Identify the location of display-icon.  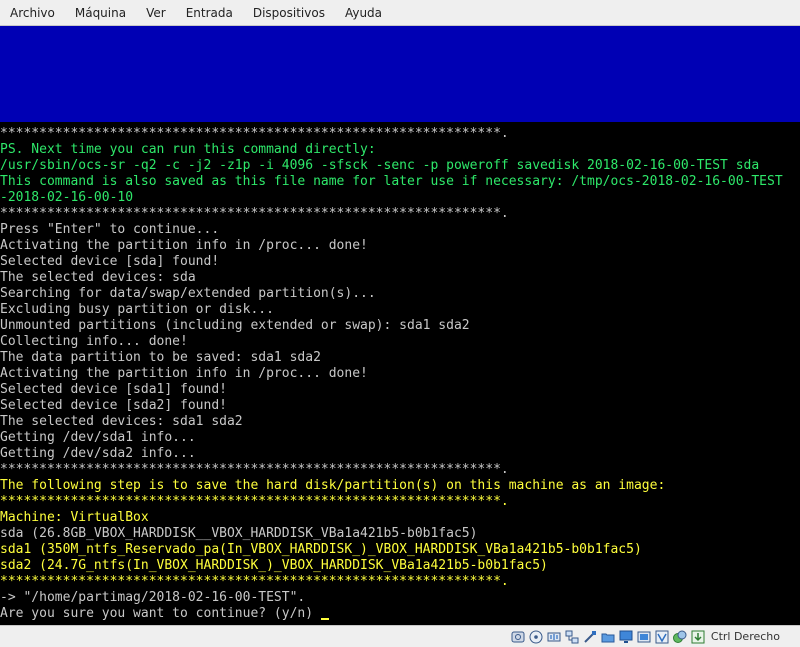
(626, 637).